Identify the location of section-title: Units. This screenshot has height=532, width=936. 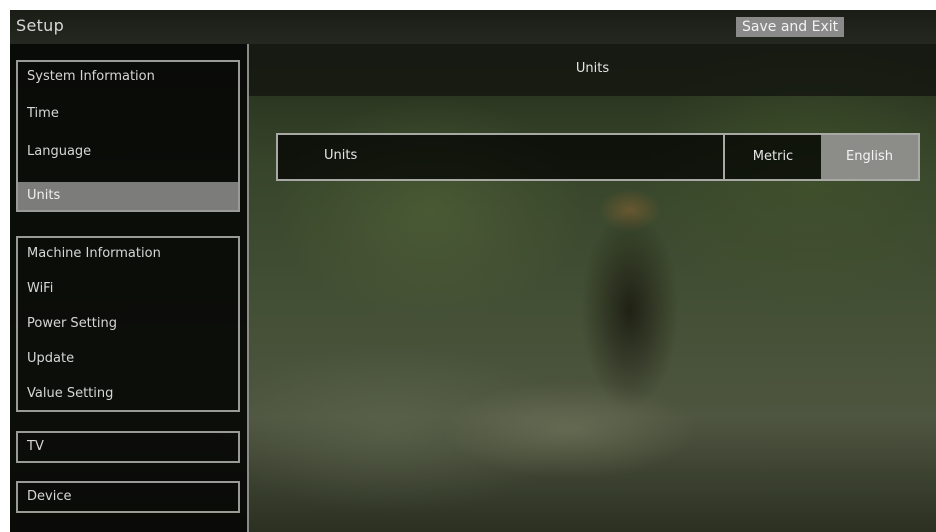
(592, 68).